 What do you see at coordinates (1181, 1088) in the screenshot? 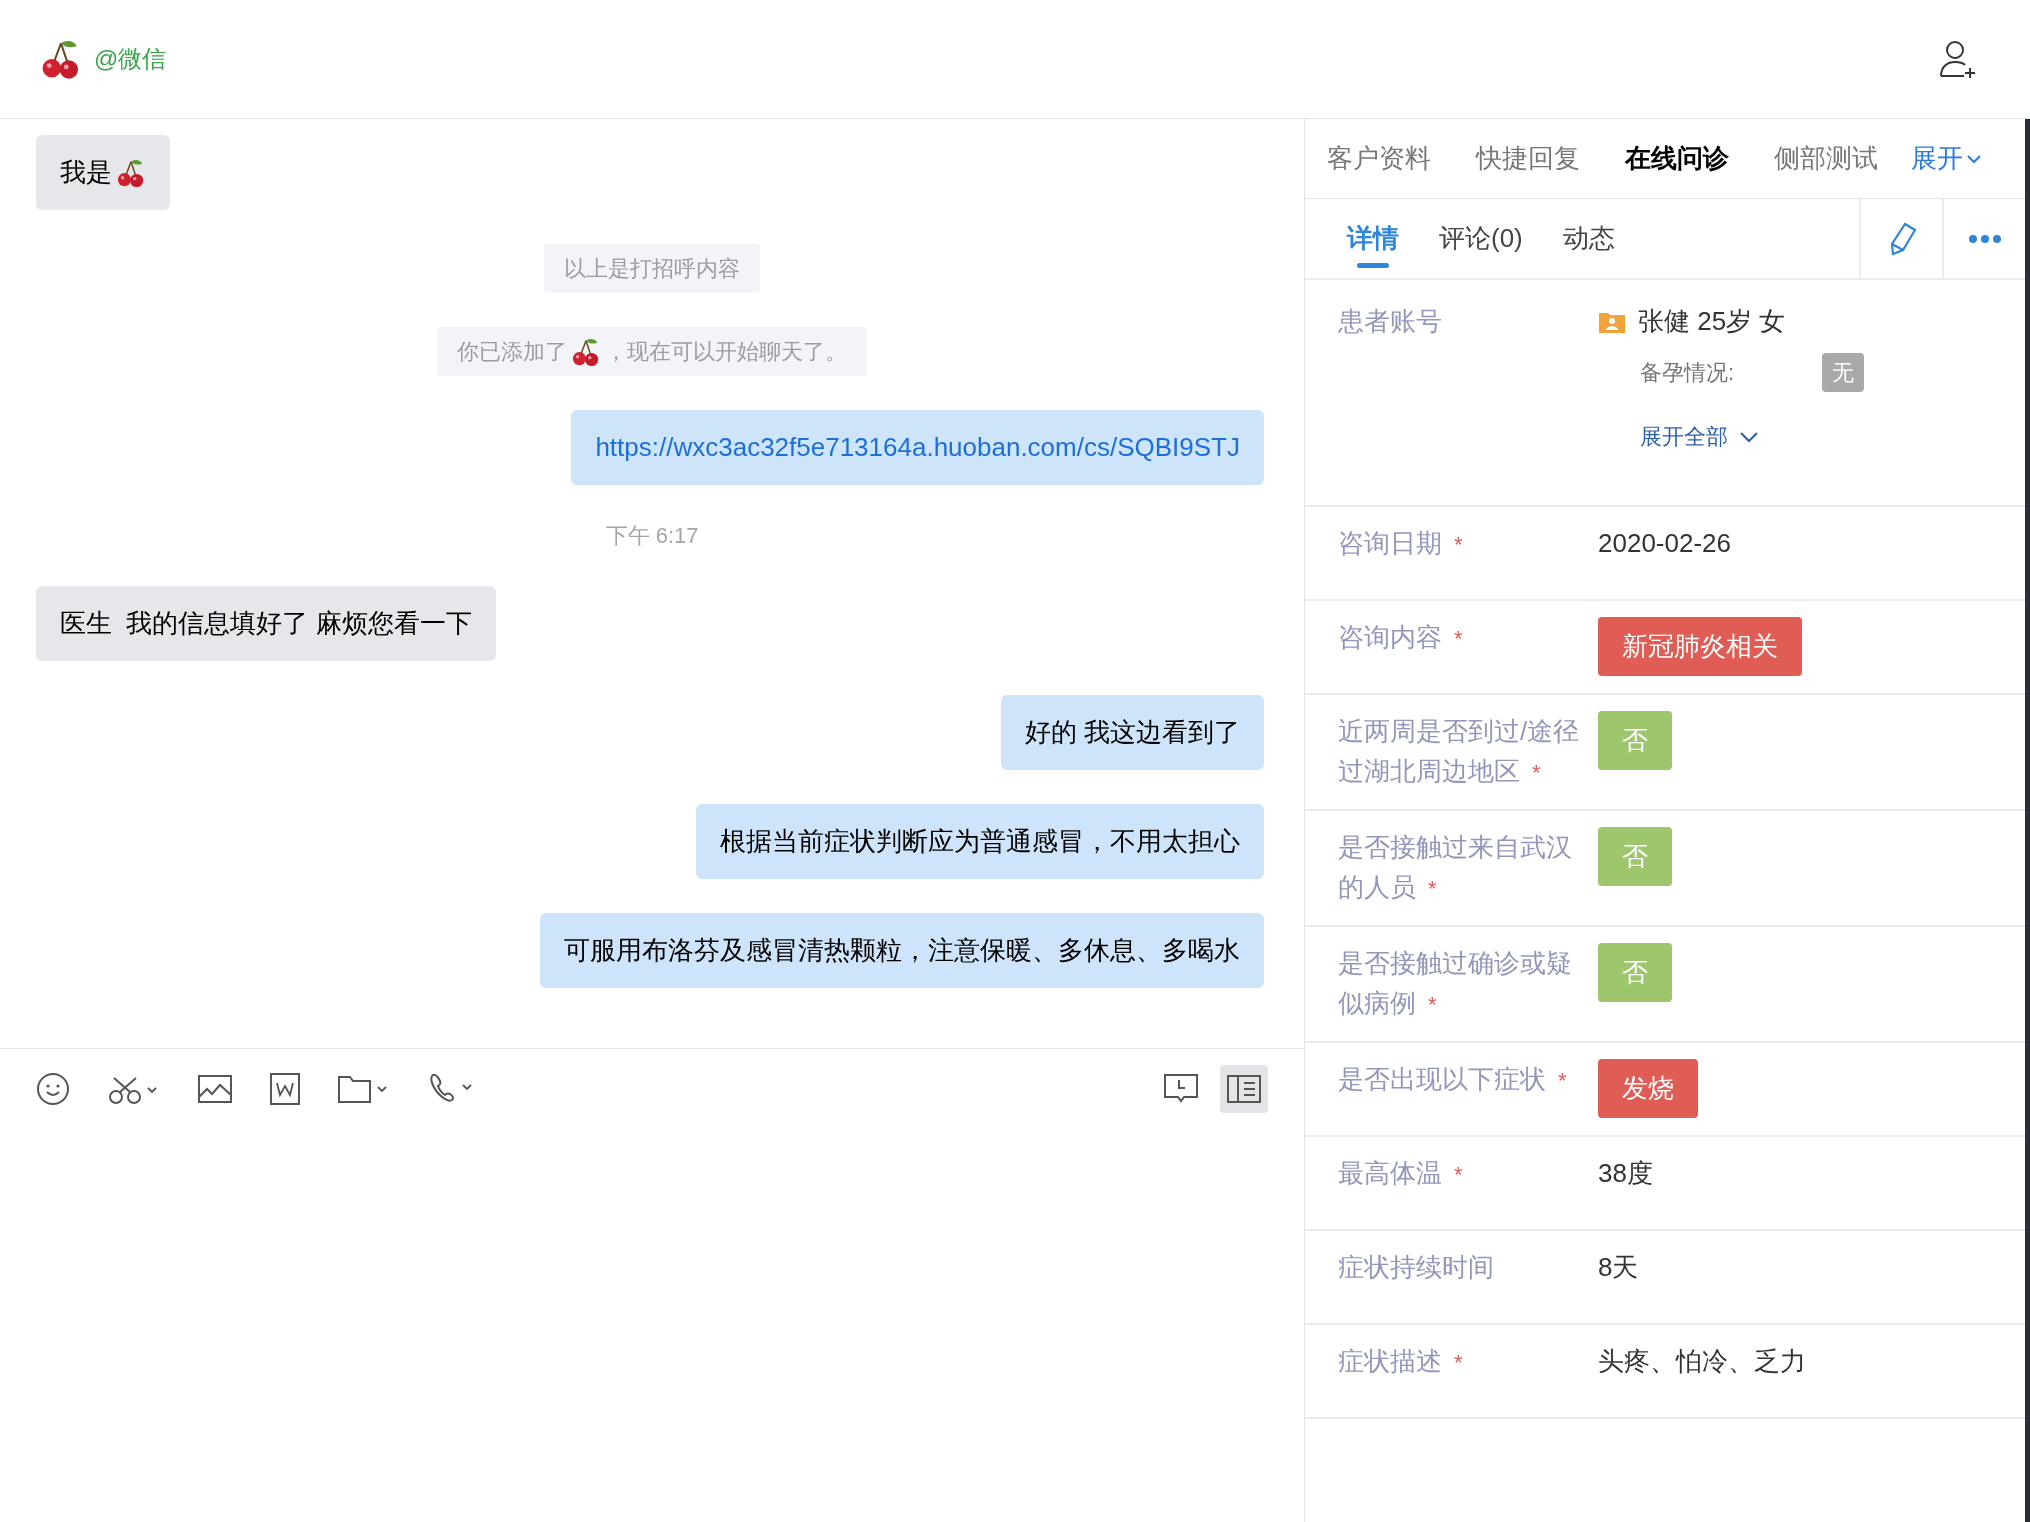
I see `message-history-icon` at bounding box center [1181, 1088].